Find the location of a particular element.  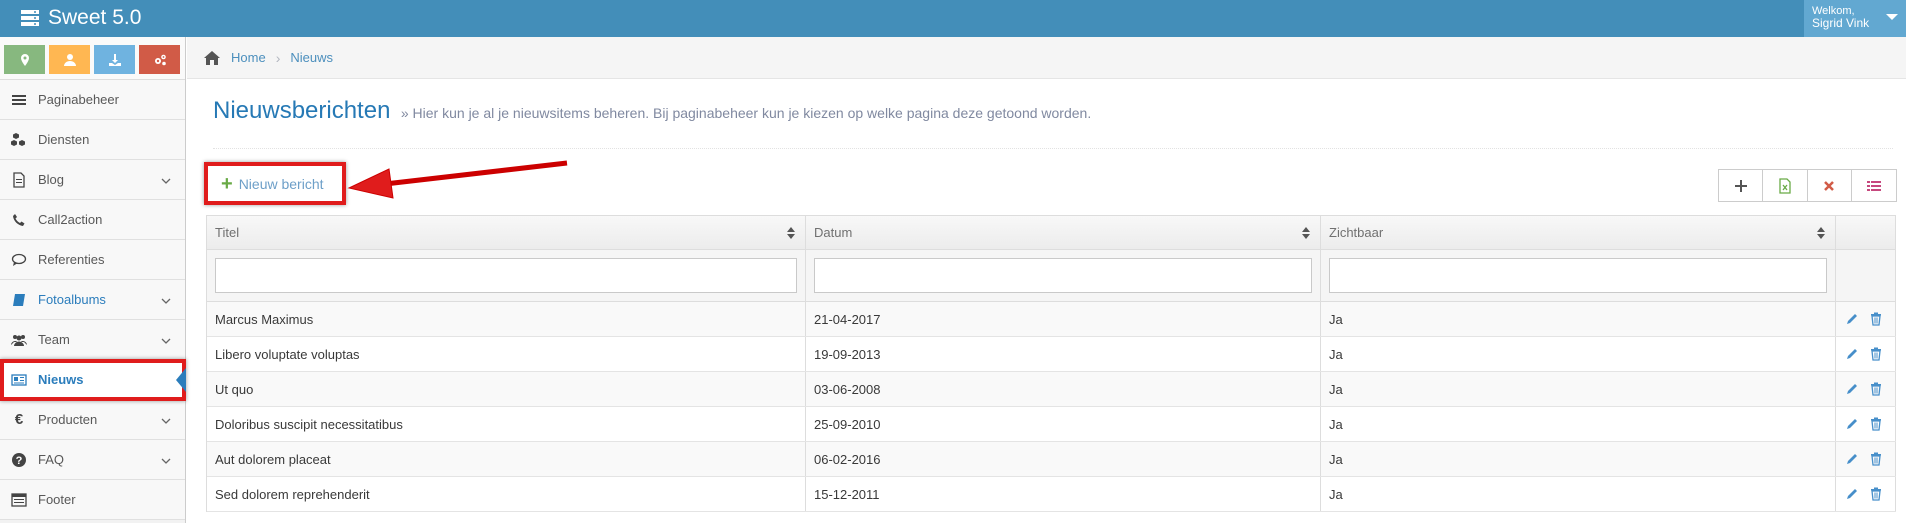

filter-datum-input is located at coordinates (1063, 275).